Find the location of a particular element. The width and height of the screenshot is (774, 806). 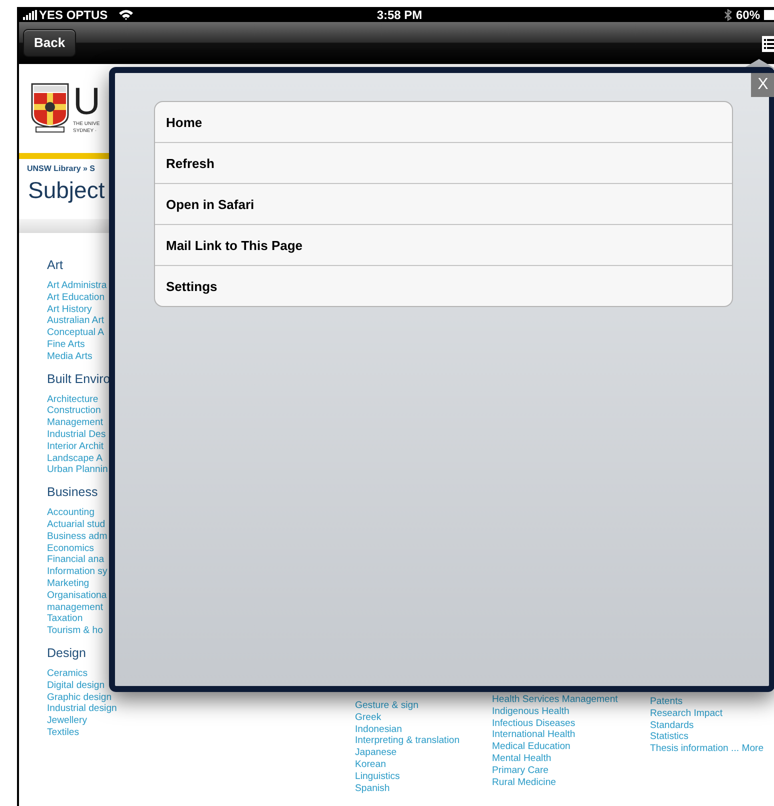

subject-link: Urban Plannin is located at coordinates (77, 470).